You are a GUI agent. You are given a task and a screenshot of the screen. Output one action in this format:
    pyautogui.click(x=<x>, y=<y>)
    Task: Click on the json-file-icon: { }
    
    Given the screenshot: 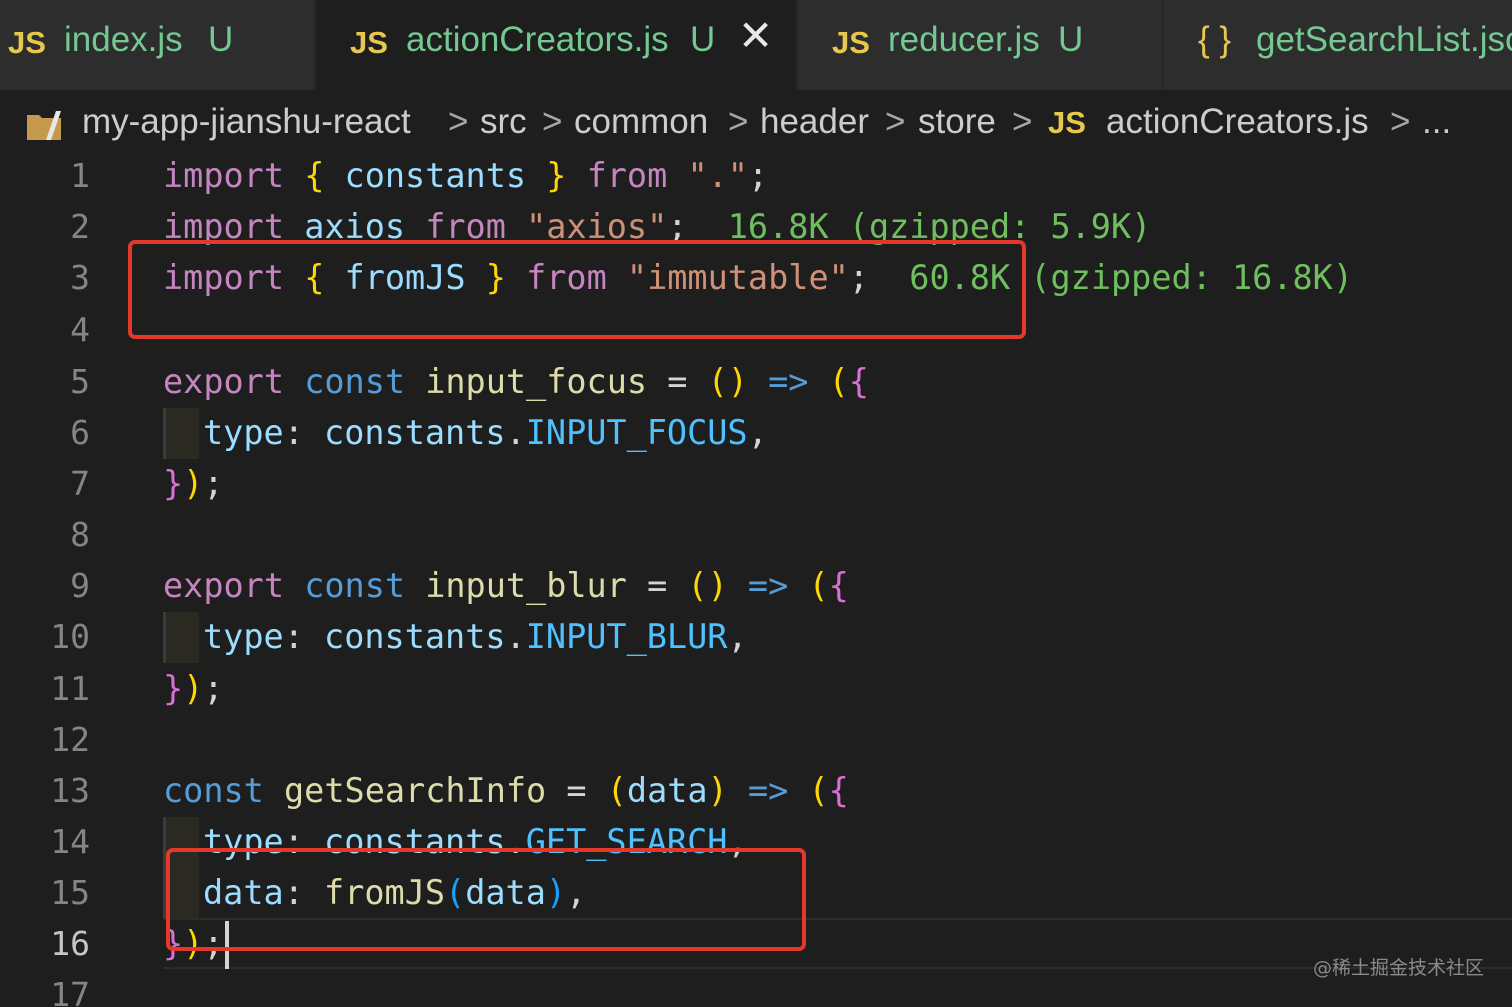 What is the action you would take?
    pyautogui.click(x=1215, y=39)
    